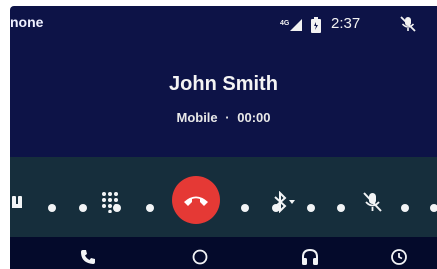 This screenshot has height=269, width=437. What do you see at coordinates (254, 117) in the screenshot?
I see `call-duration: 00:00` at bounding box center [254, 117].